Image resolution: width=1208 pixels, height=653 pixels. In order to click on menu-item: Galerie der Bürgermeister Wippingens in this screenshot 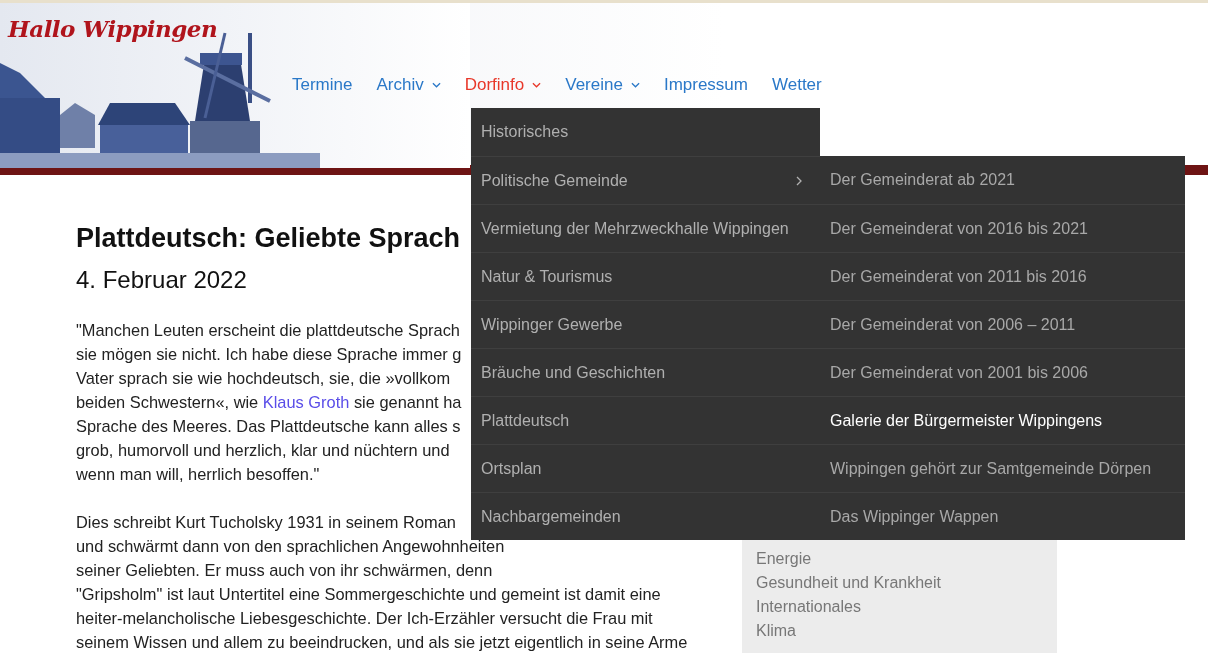, I will do `click(1002, 420)`.